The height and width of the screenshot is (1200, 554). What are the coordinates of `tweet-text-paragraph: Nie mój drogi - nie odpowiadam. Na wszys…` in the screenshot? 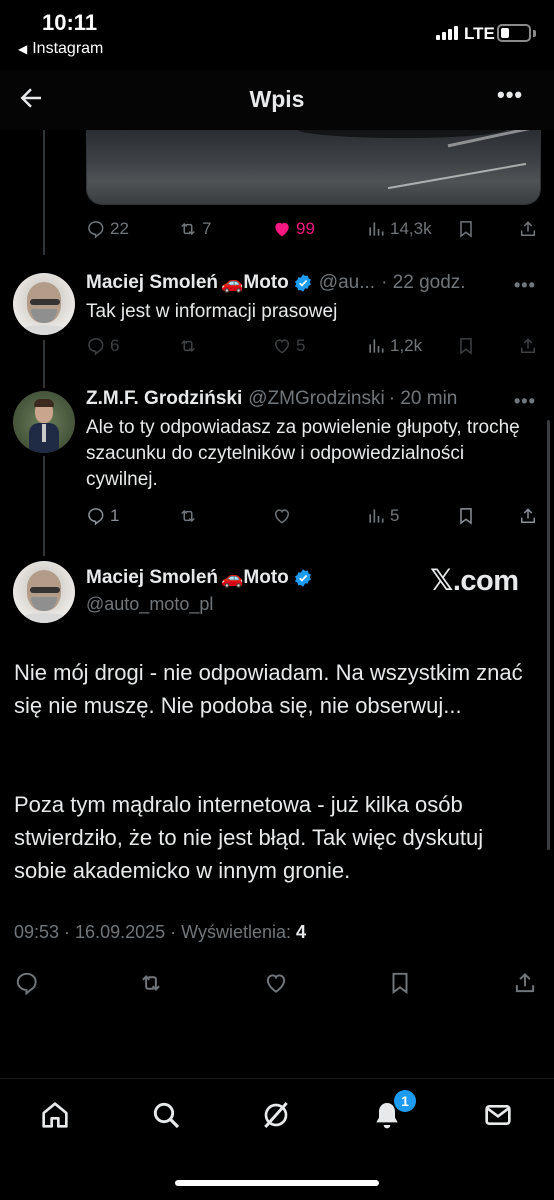 It's located at (268, 689).